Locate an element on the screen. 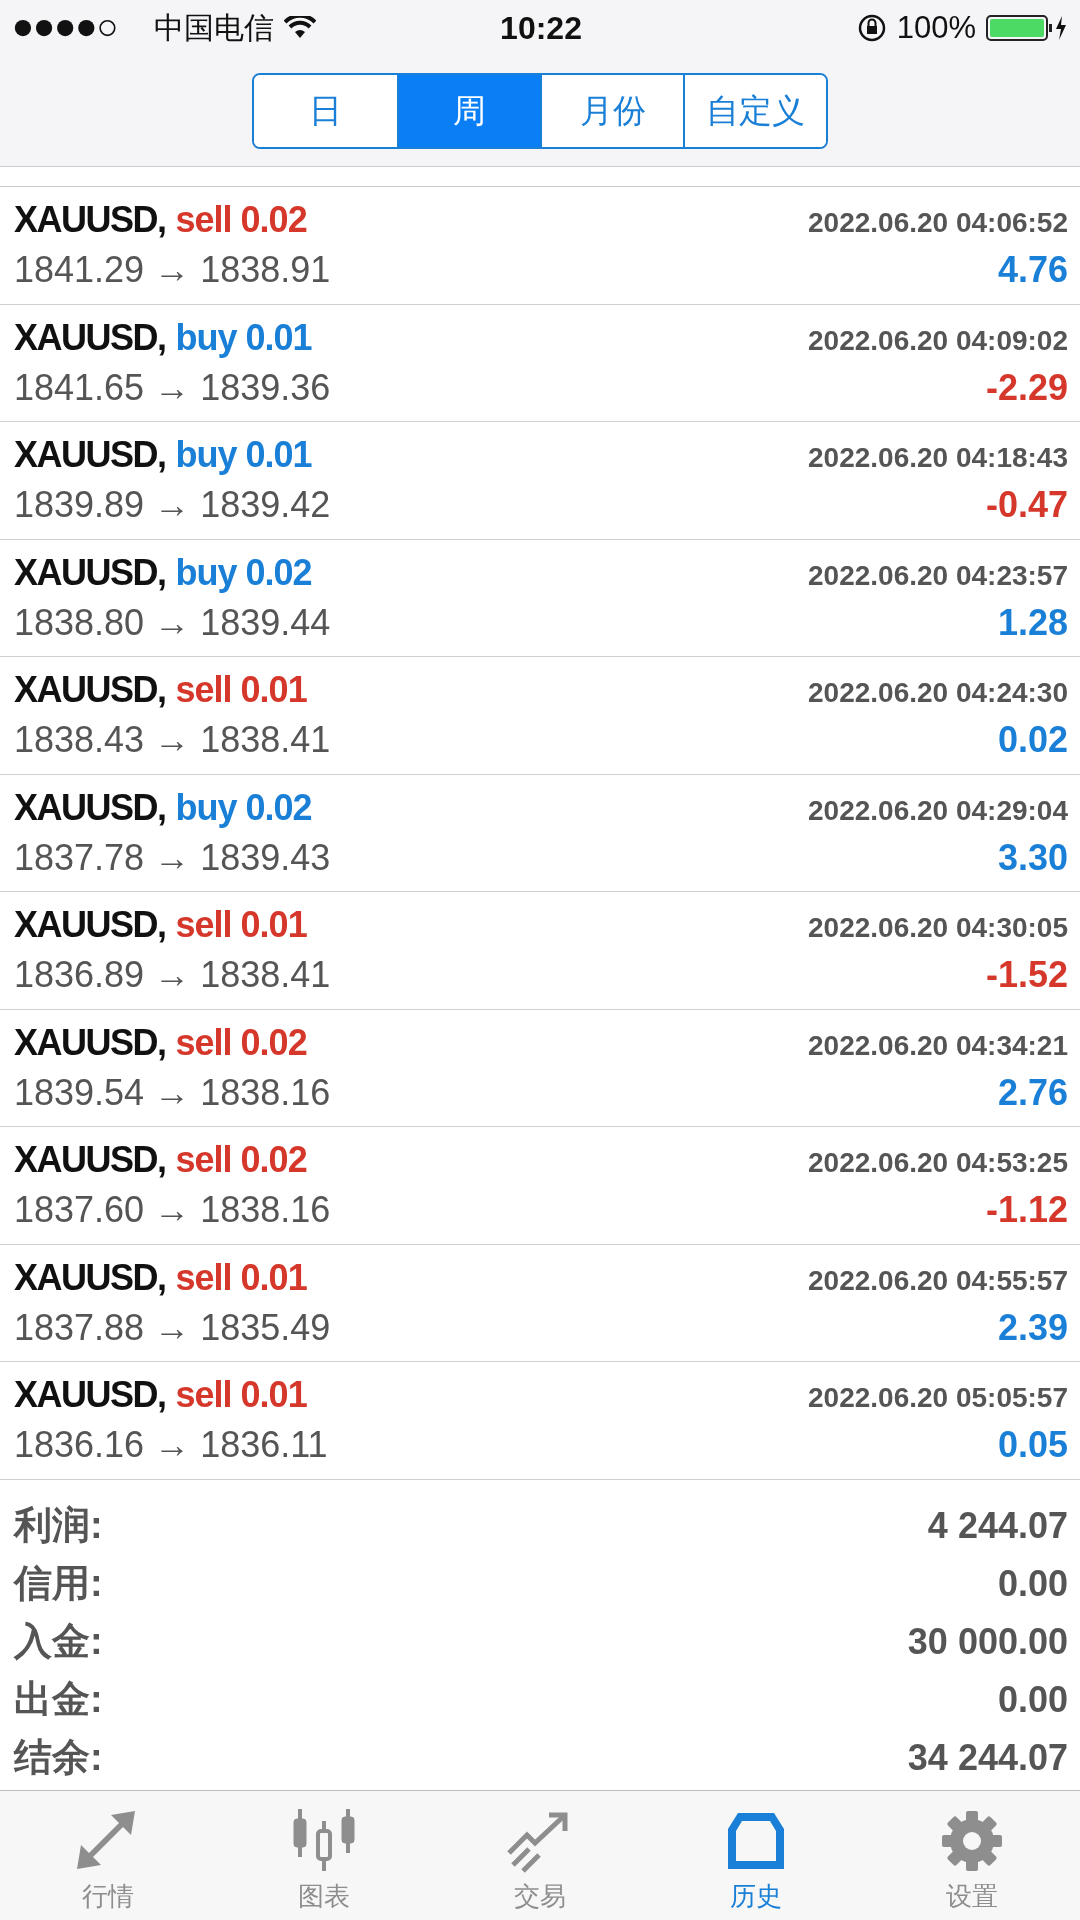  tab-bar-item: 交易 is located at coordinates (540, 1855).